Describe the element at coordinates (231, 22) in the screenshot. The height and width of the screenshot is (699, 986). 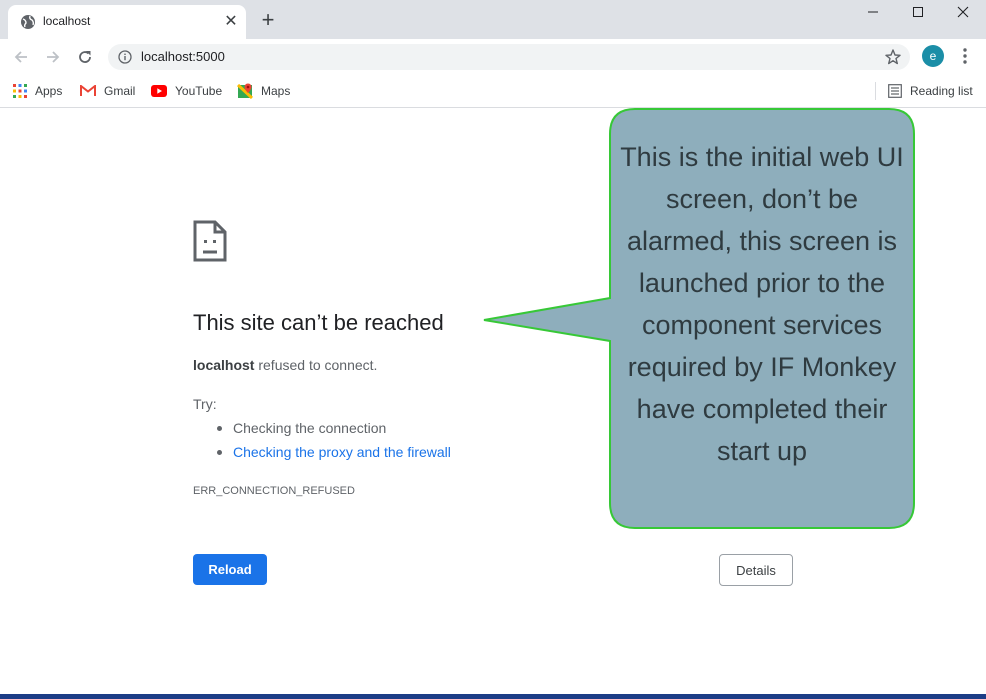
I see `close-tab-icon: ✕` at that location.